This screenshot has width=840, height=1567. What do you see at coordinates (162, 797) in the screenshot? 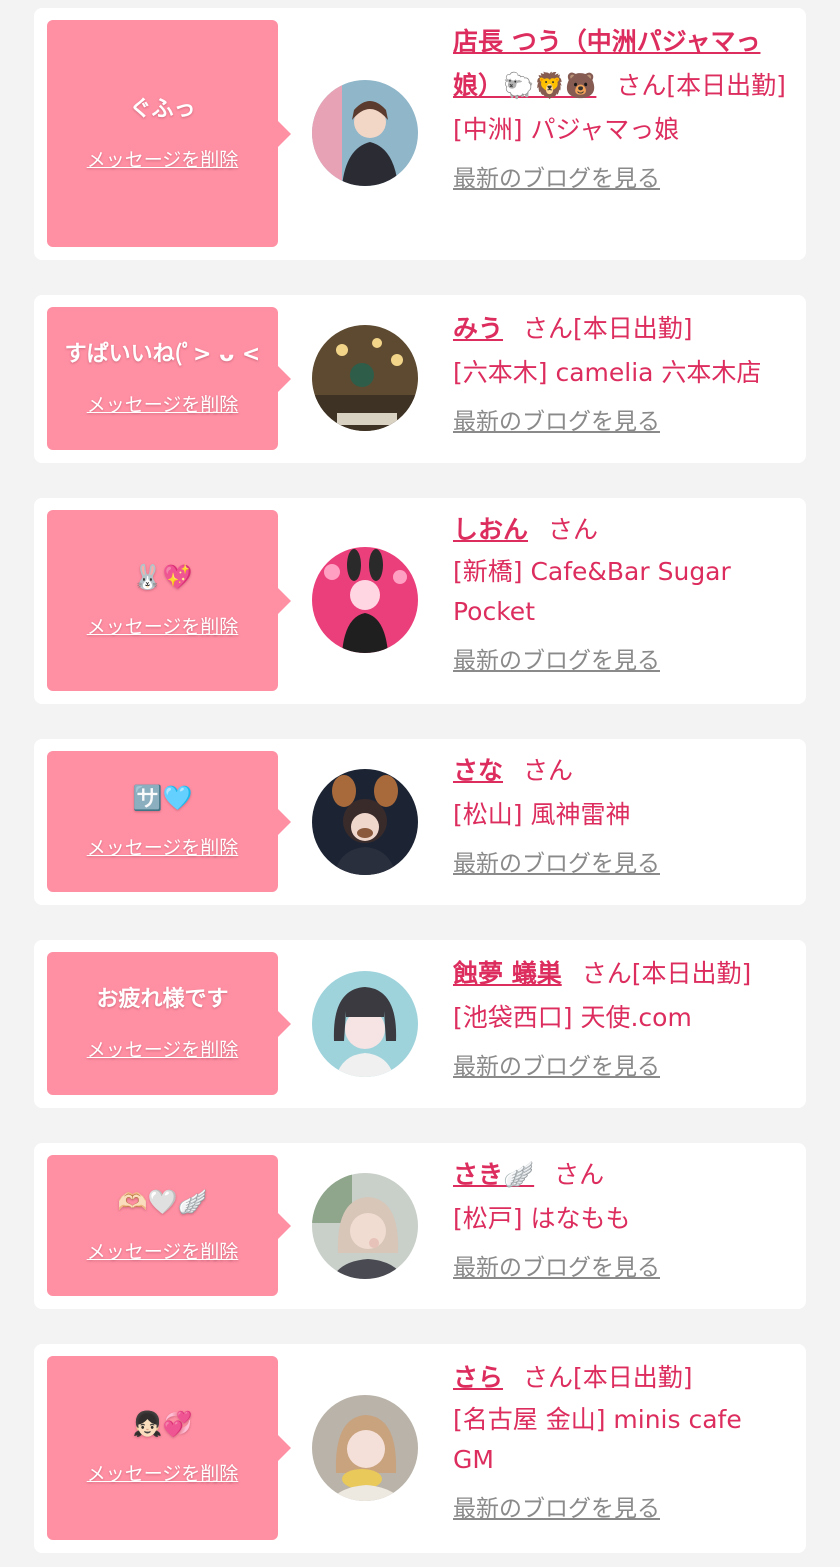
I see `message-text: 🈂️🩵` at bounding box center [162, 797].